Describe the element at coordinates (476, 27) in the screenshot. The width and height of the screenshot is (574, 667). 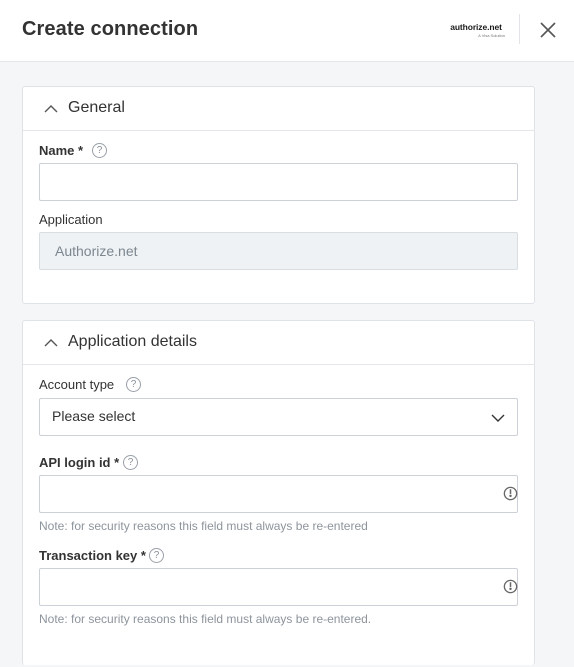
I see `logo-text: authorize.net` at that location.